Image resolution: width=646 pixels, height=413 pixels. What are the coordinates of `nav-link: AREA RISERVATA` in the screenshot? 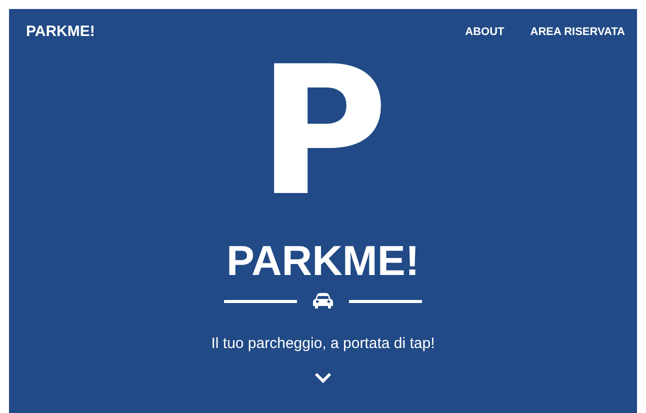 It's located at (577, 32).